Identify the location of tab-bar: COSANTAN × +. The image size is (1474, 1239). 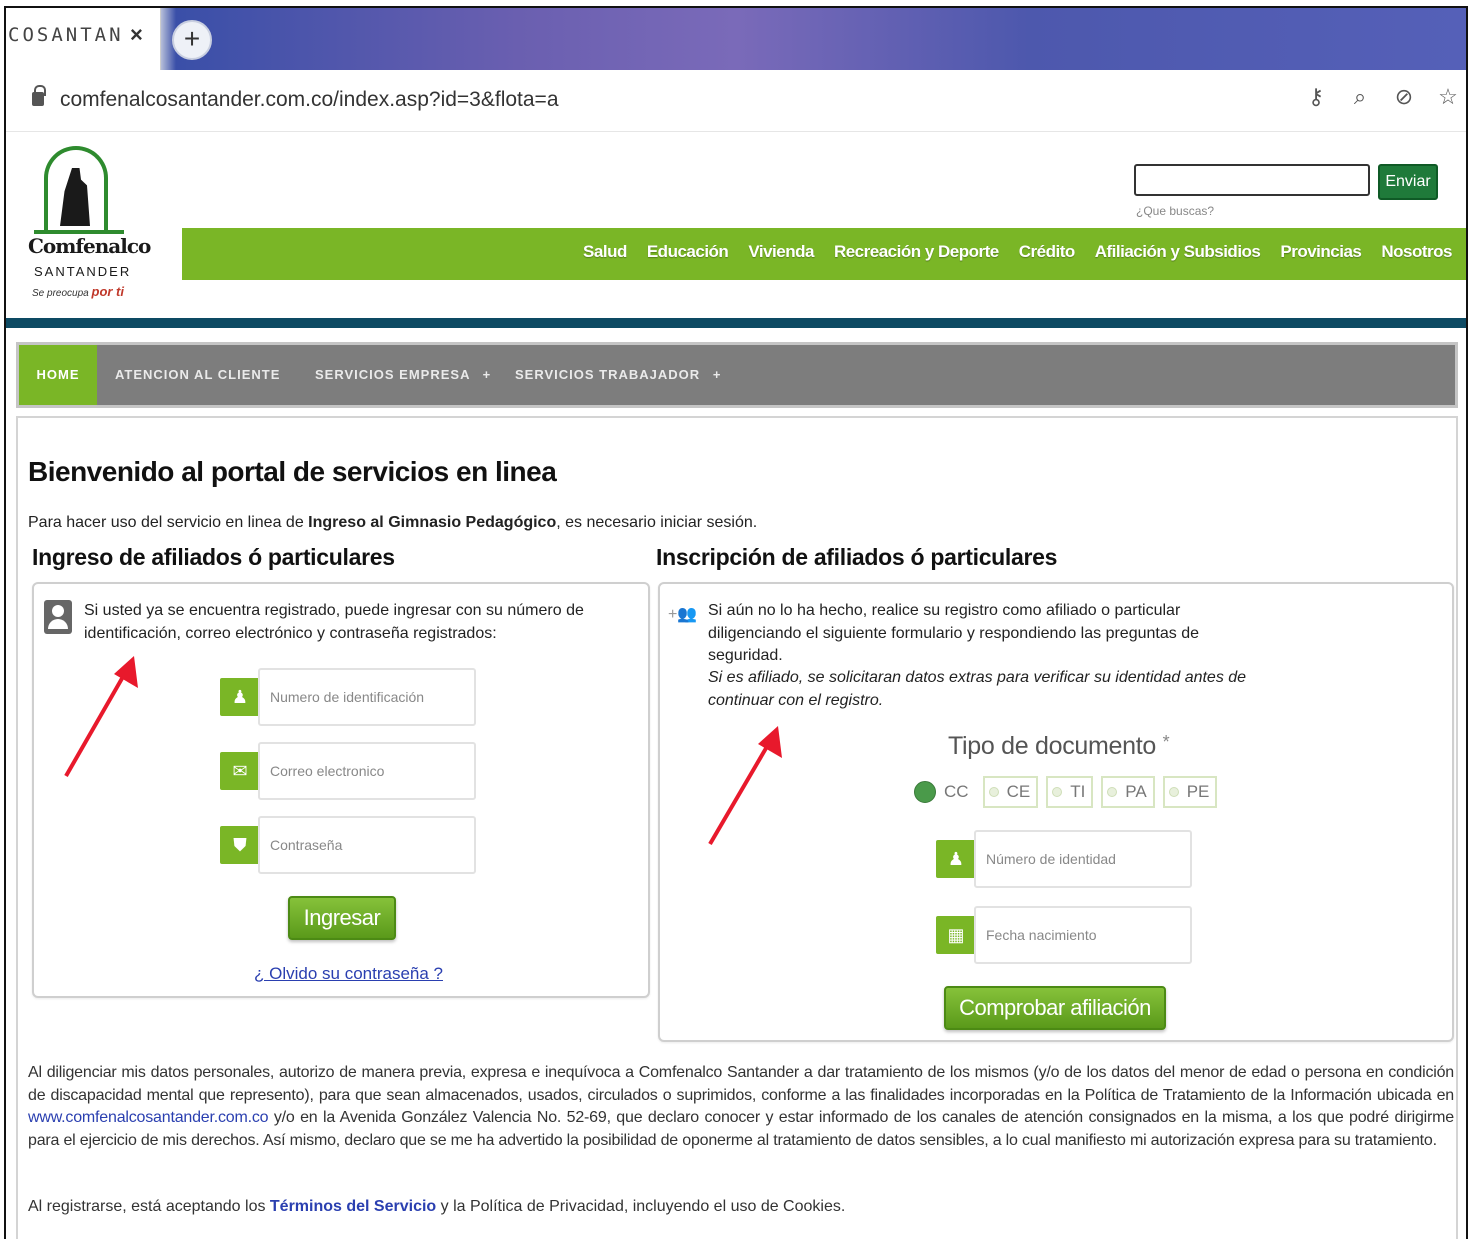
(736, 39).